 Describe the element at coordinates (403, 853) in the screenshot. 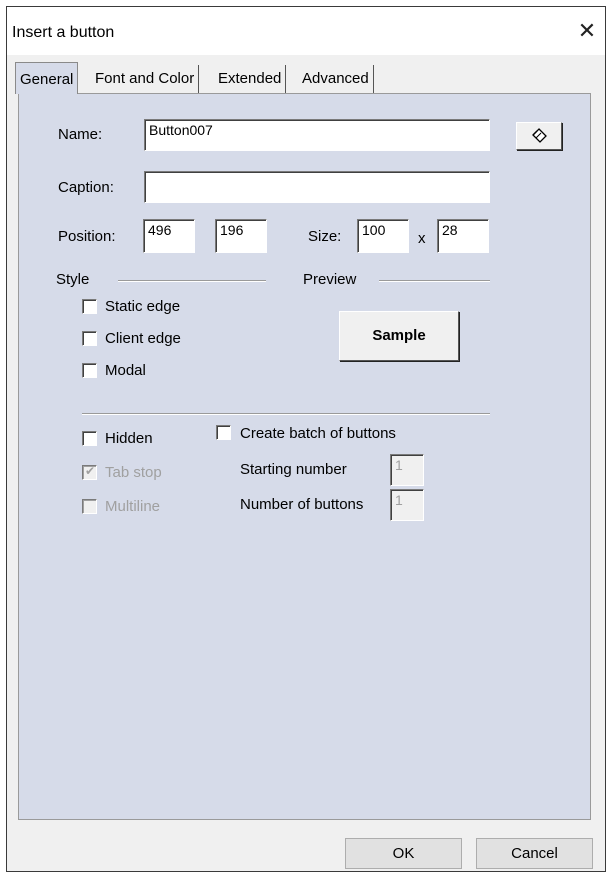

I see `ok-button: OK` at that location.